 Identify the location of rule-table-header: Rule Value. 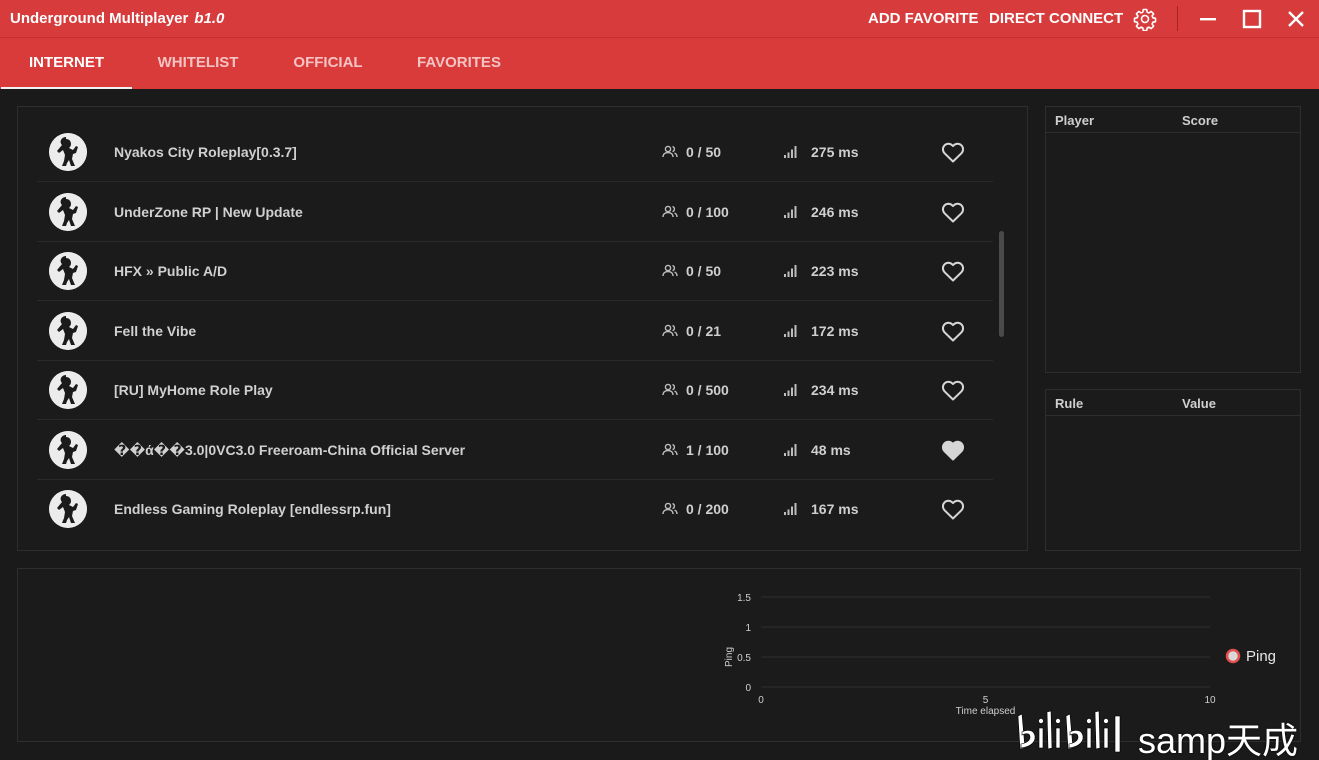
(1173, 403).